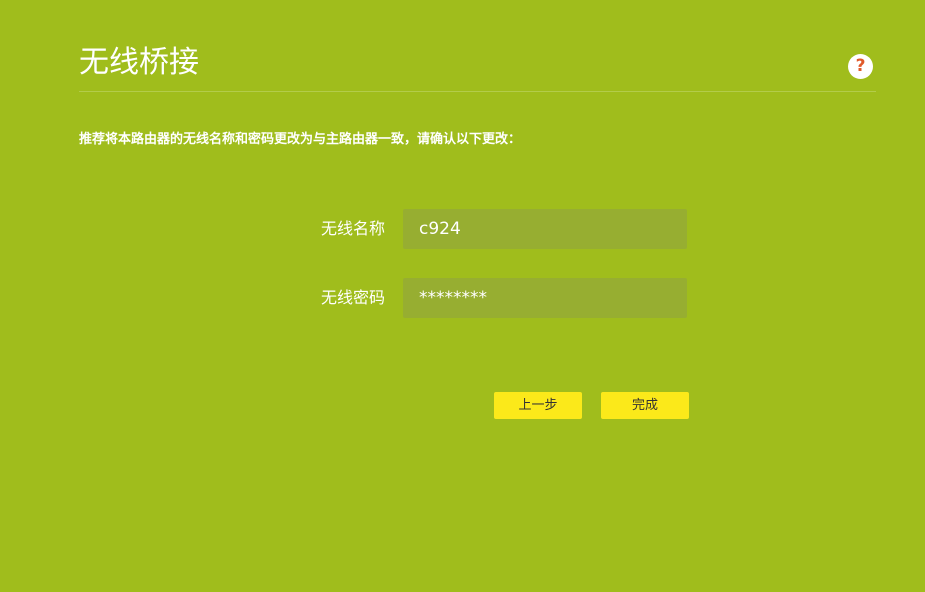 This screenshot has width=925, height=592. What do you see at coordinates (645, 405) in the screenshot?
I see `finish-button: 完成` at bounding box center [645, 405].